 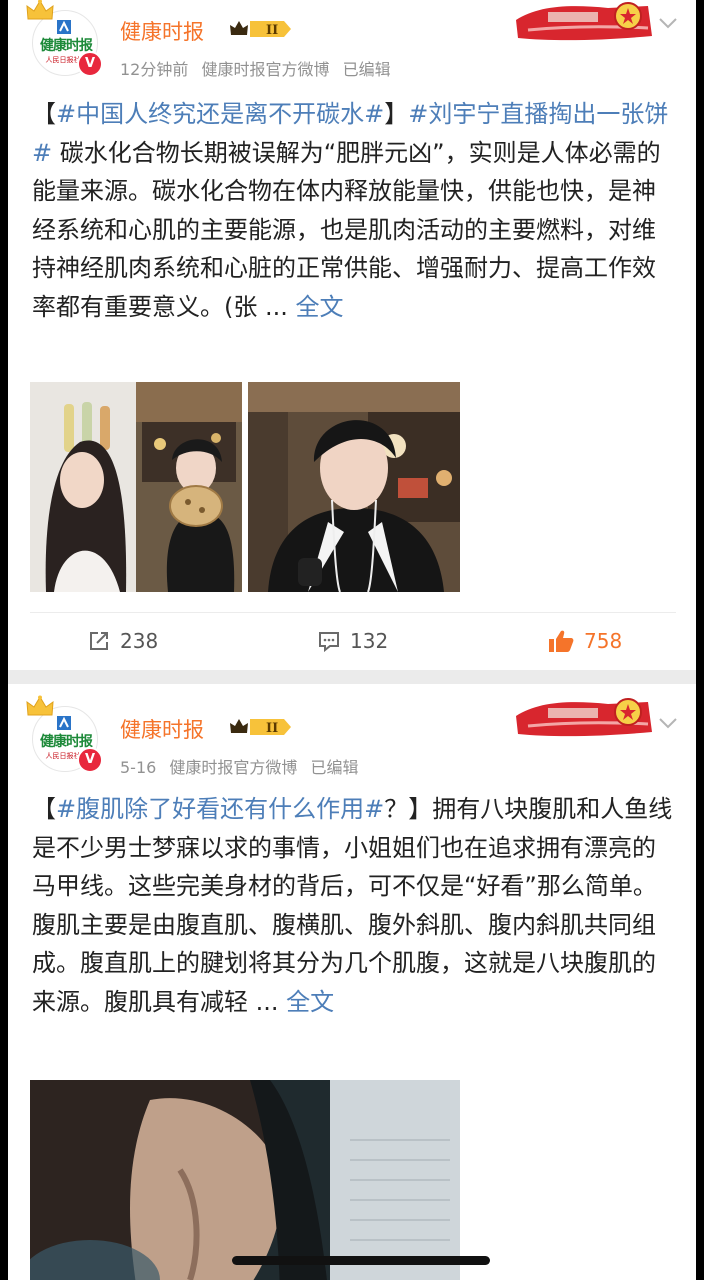 I want to click on comment-icon, so click(x=329, y=642).